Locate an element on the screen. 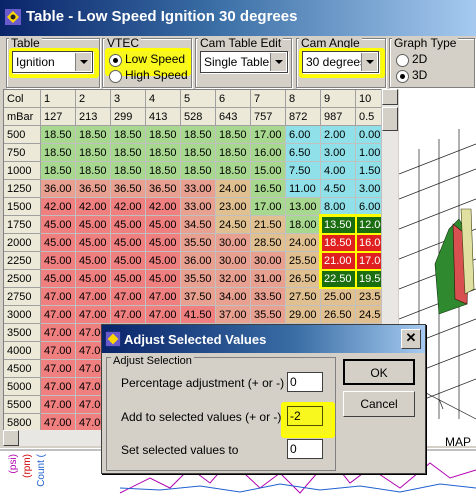  table-cell: 22.50 is located at coordinates (338, 279).